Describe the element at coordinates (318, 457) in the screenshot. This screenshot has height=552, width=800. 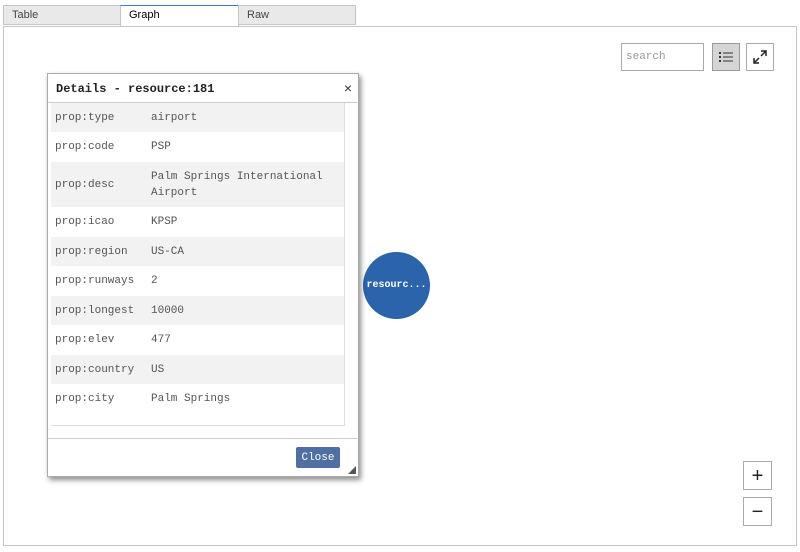
I see `close-button: Close` at that location.